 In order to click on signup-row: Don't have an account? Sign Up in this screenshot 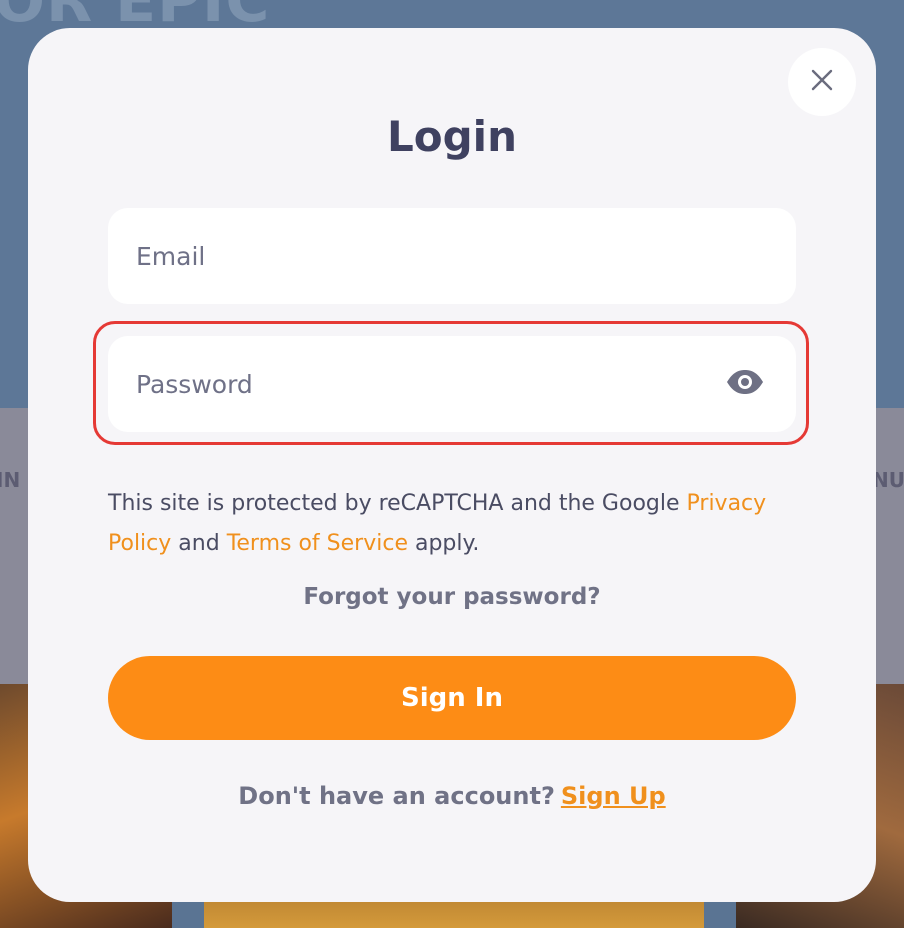, I will do `click(452, 796)`.